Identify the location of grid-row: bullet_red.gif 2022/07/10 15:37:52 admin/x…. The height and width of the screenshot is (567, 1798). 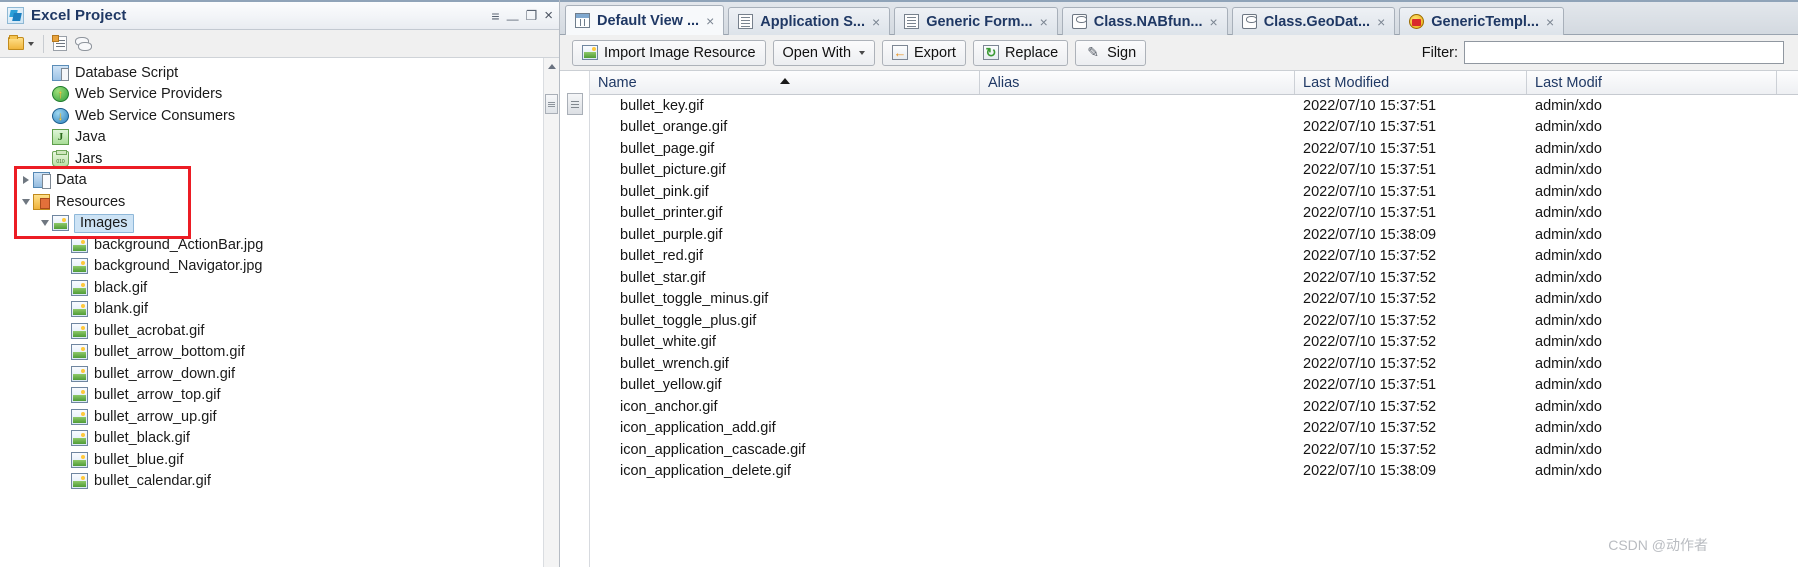
(1194, 257).